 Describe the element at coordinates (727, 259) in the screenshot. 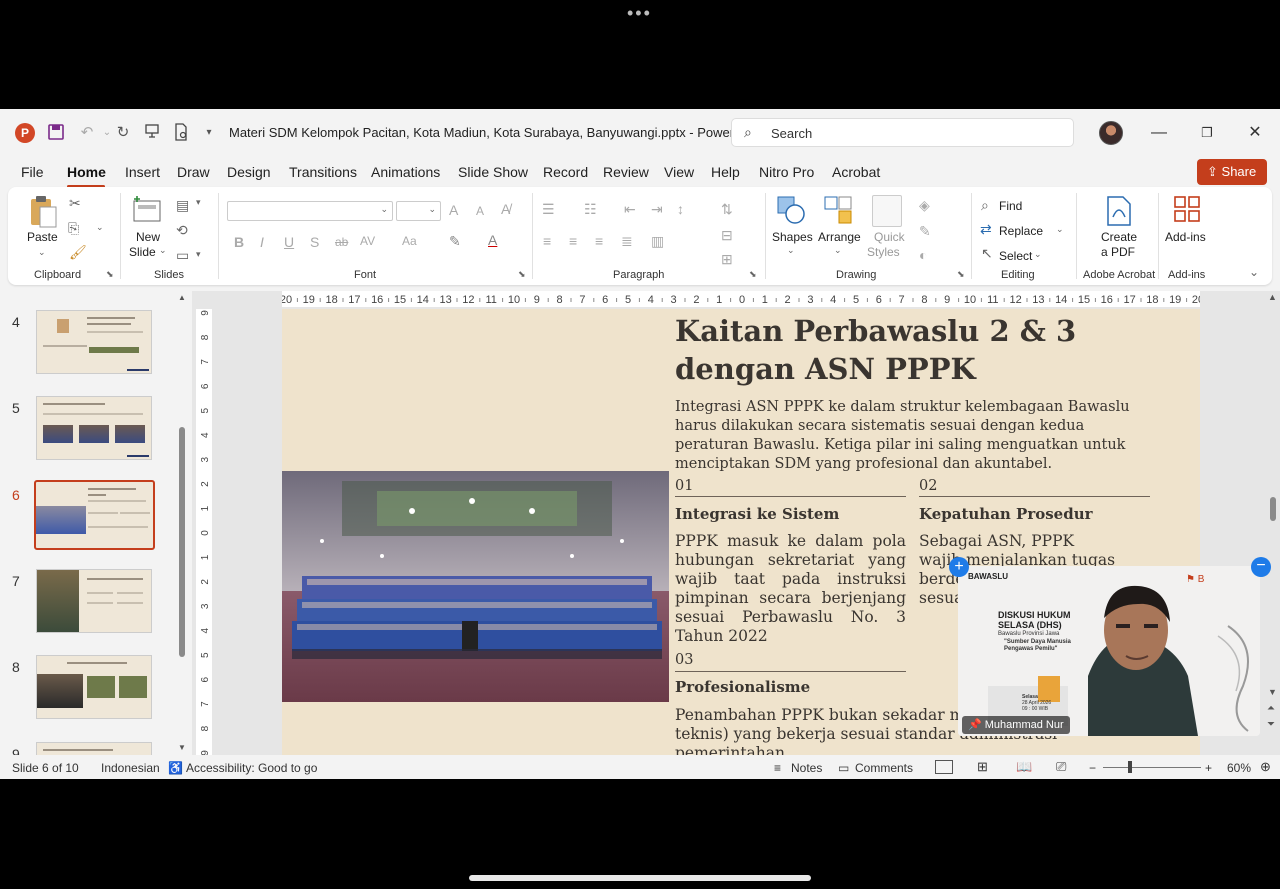

I see `smartart-icon: ⊞` at that location.